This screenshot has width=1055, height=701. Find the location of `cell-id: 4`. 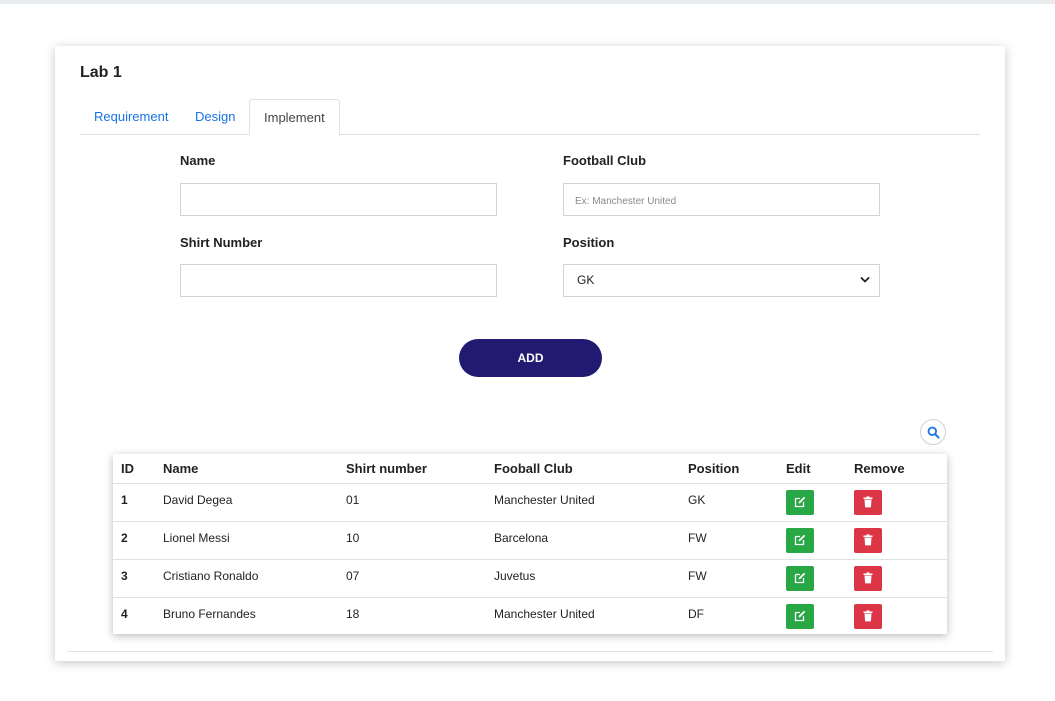

cell-id: 4 is located at coordinates (124, 614).